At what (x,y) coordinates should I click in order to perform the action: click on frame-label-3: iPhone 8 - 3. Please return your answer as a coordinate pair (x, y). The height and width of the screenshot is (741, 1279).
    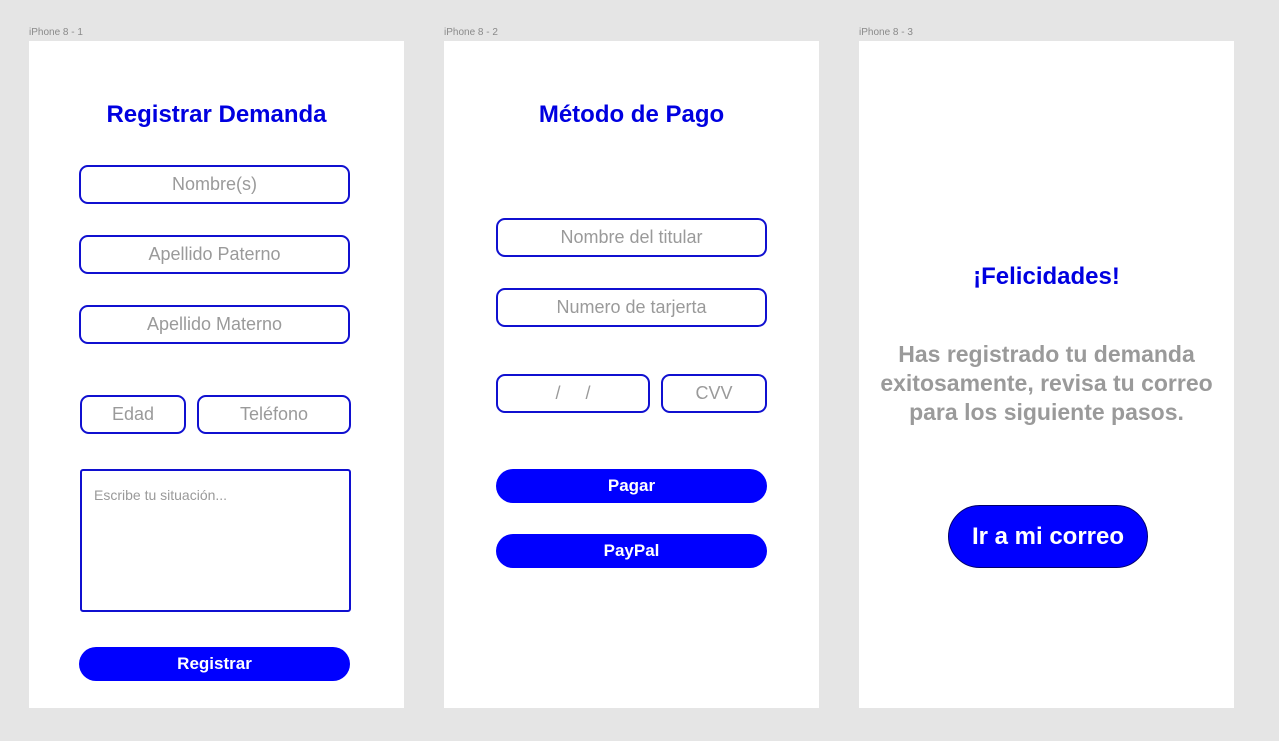
    Looking at the image, I should click on (886, 32).